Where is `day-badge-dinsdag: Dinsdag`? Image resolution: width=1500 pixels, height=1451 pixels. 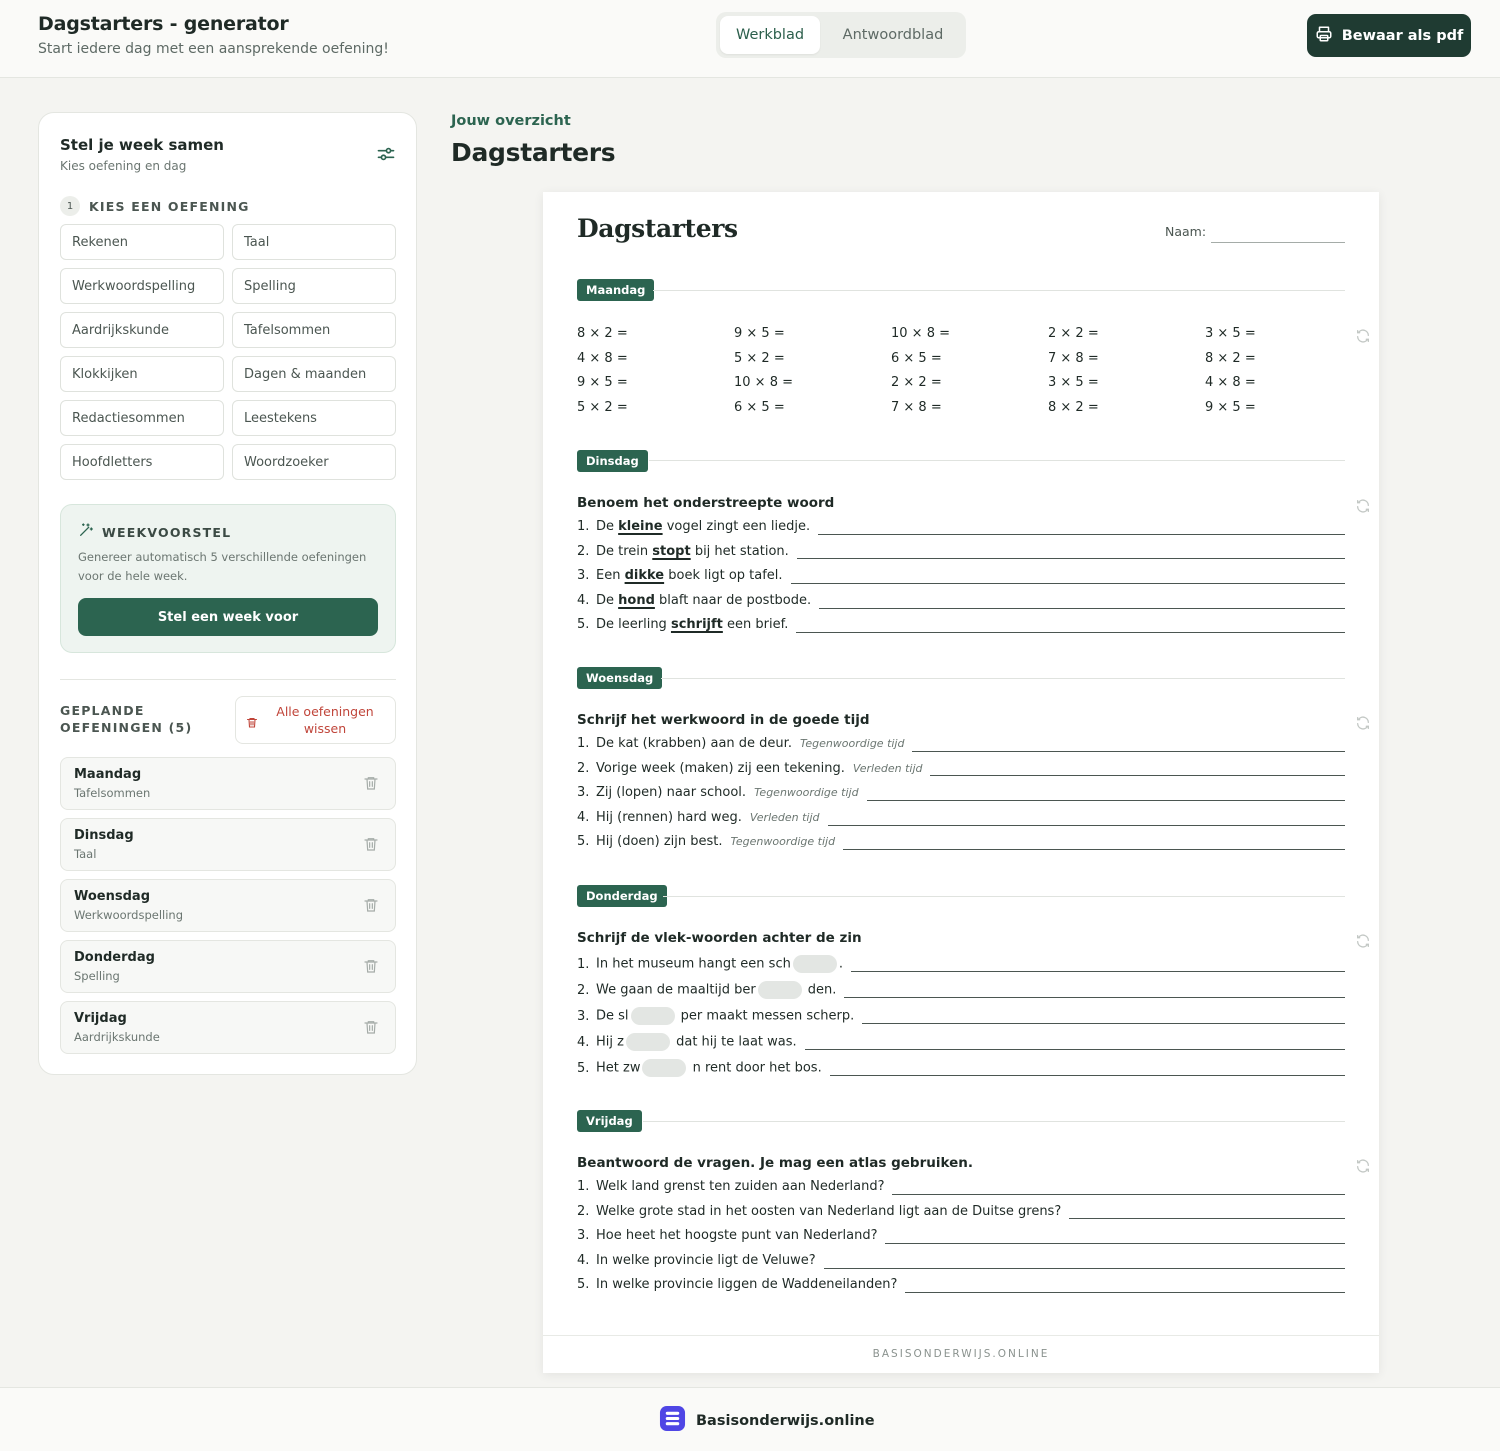
day-badge-dinsdag: Dinsdag is located at coordinates (612, 461).